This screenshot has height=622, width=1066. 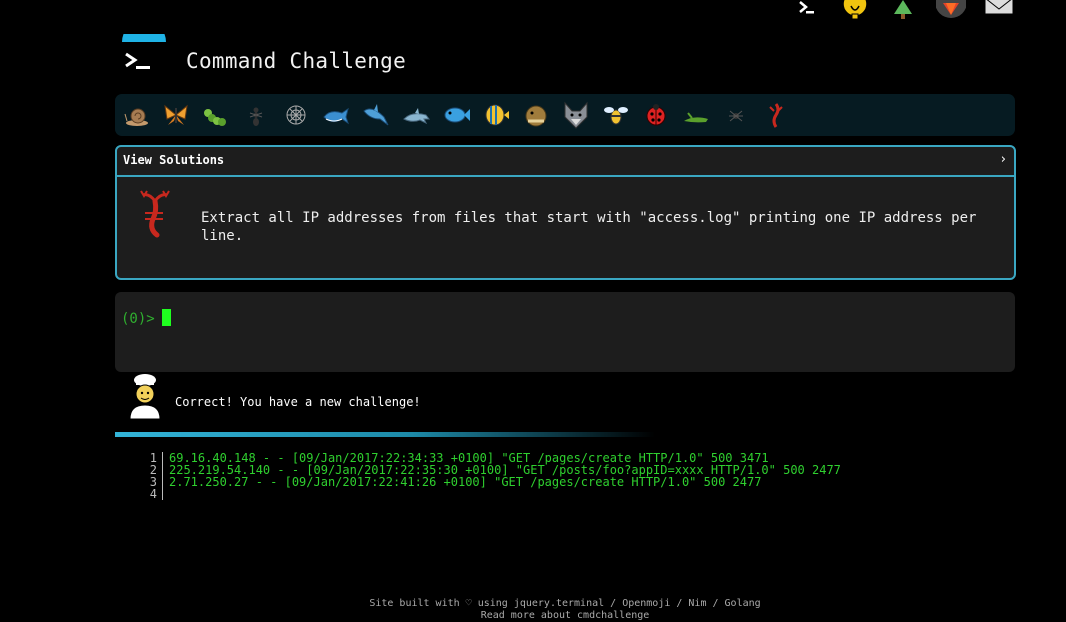 I want to click on view-solutions-toggle: View Solutions ›, so click(x=565, y=162).